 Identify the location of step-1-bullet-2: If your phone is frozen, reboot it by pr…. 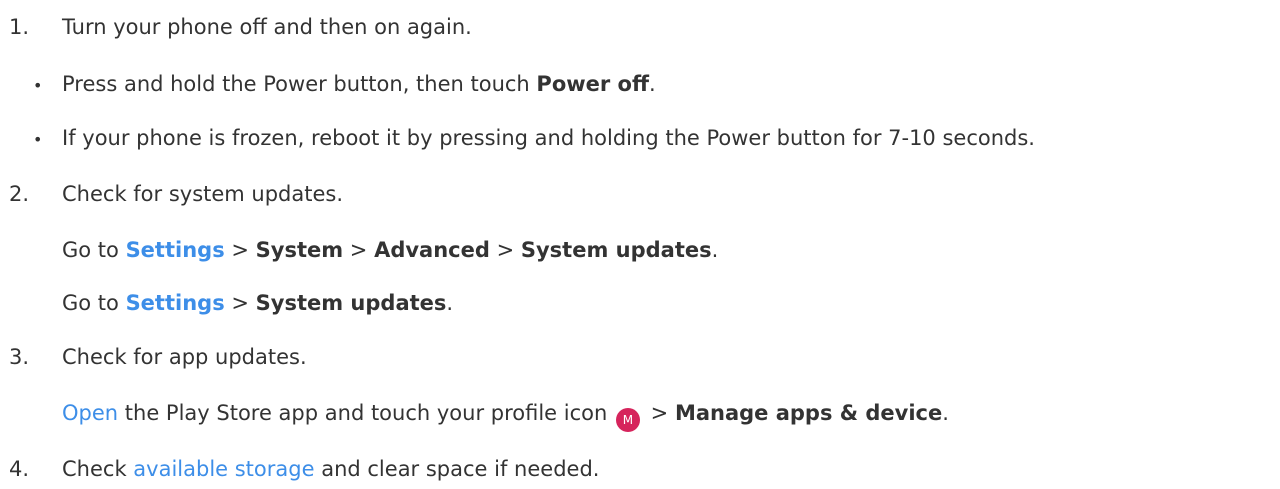
(548, 138).